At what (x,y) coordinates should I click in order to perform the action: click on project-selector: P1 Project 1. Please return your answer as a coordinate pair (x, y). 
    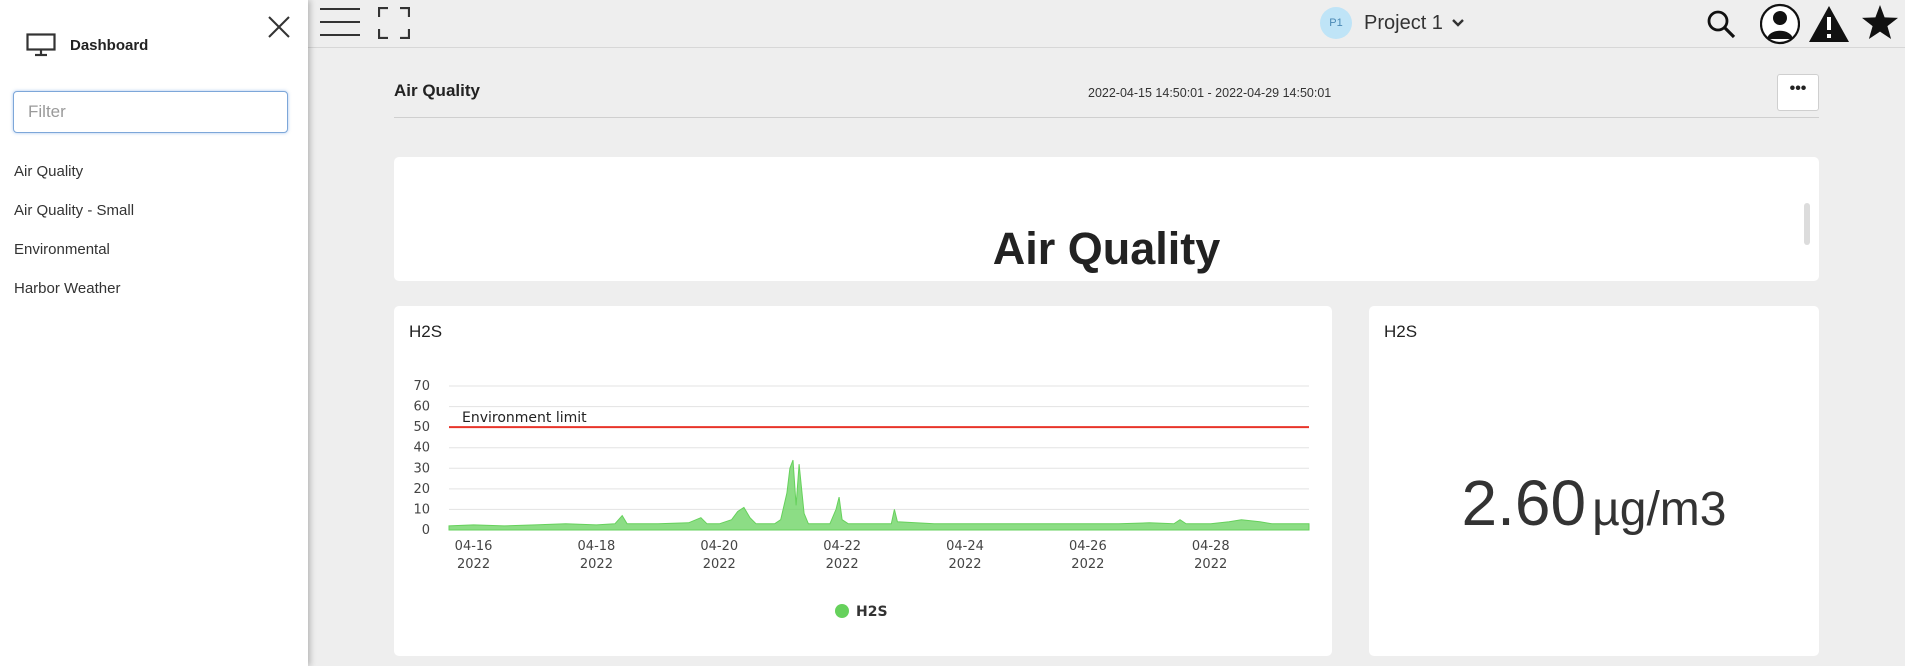
    Looking at the image, I should click on (1392, 23).